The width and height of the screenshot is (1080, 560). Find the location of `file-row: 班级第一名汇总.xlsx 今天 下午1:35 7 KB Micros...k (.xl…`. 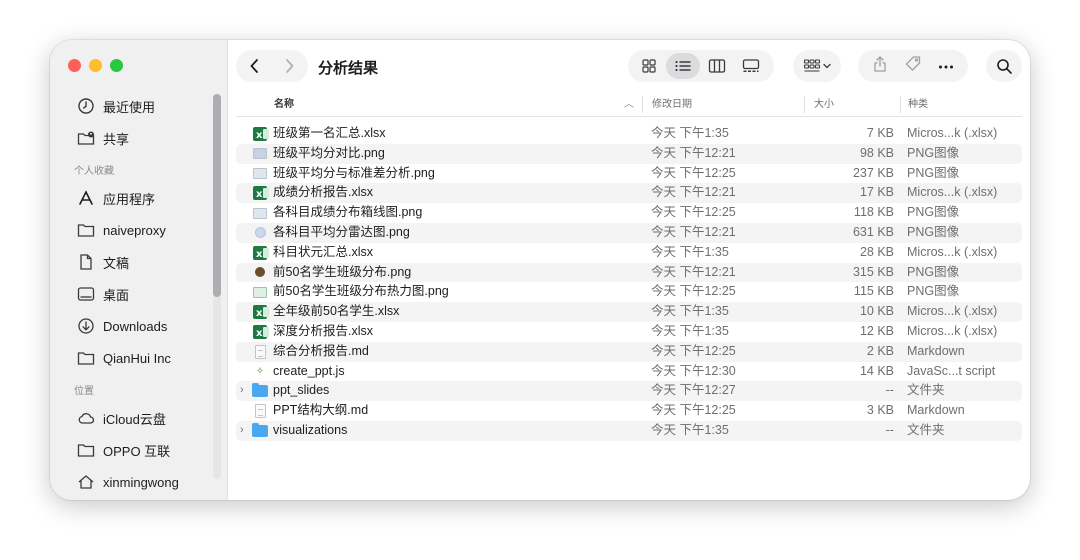

file-row: 班级第一名汇总.xlsx 今天 下午1:35 7 KB Micros...k (.xl… is located at coordinates (629, 135).